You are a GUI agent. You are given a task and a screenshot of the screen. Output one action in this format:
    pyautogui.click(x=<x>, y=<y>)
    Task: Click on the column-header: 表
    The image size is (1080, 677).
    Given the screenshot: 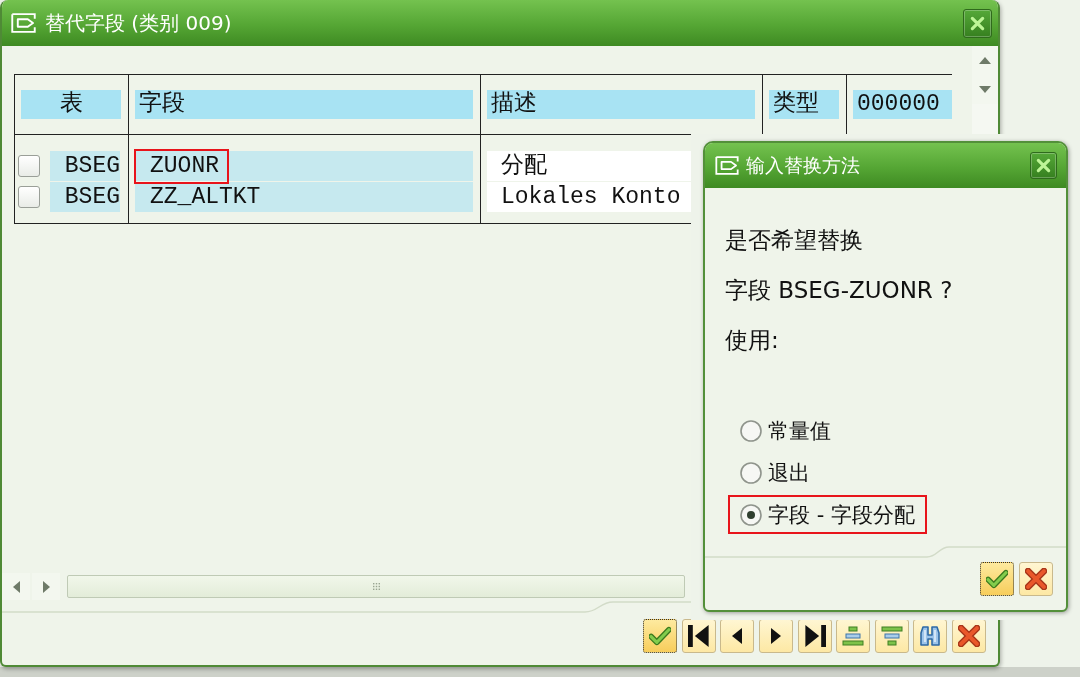 What is the action you would take?
    pyautogui.click(x=71, y=104)
    